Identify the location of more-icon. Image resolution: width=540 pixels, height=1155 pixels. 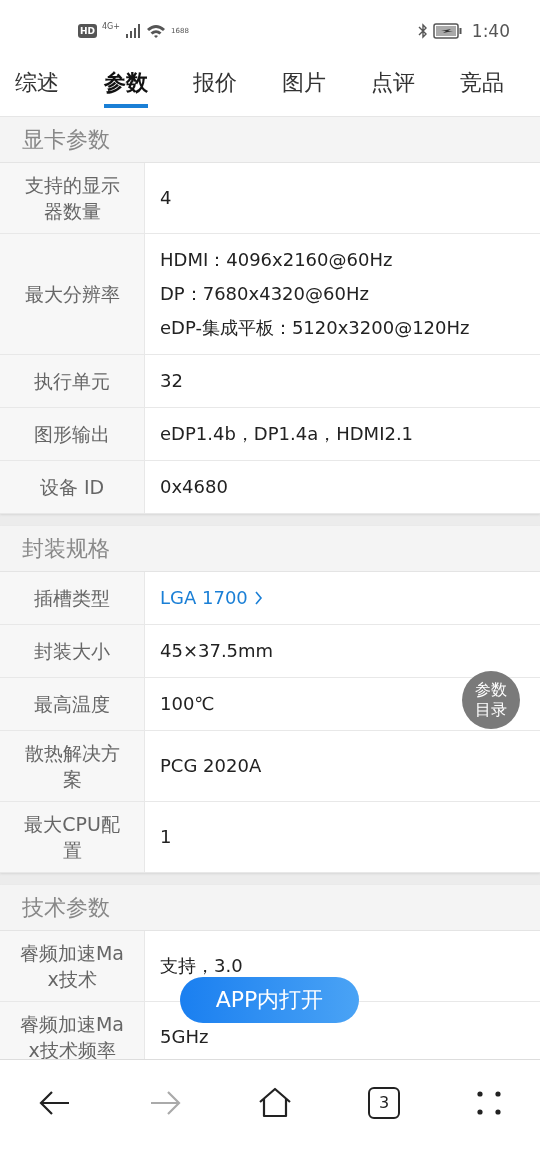
(489, 1102).